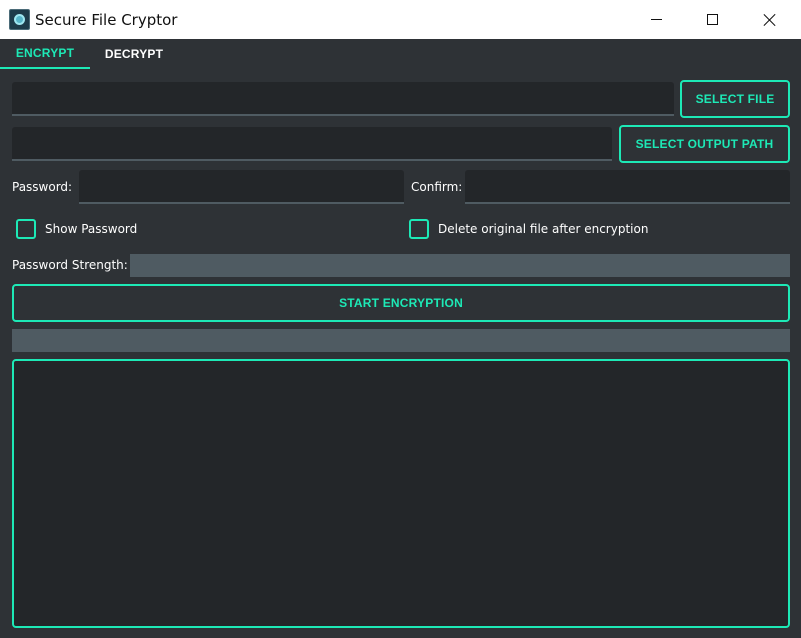 This screenshot has width=801, height=638. I want to click on close-icon, so click(770, 20).